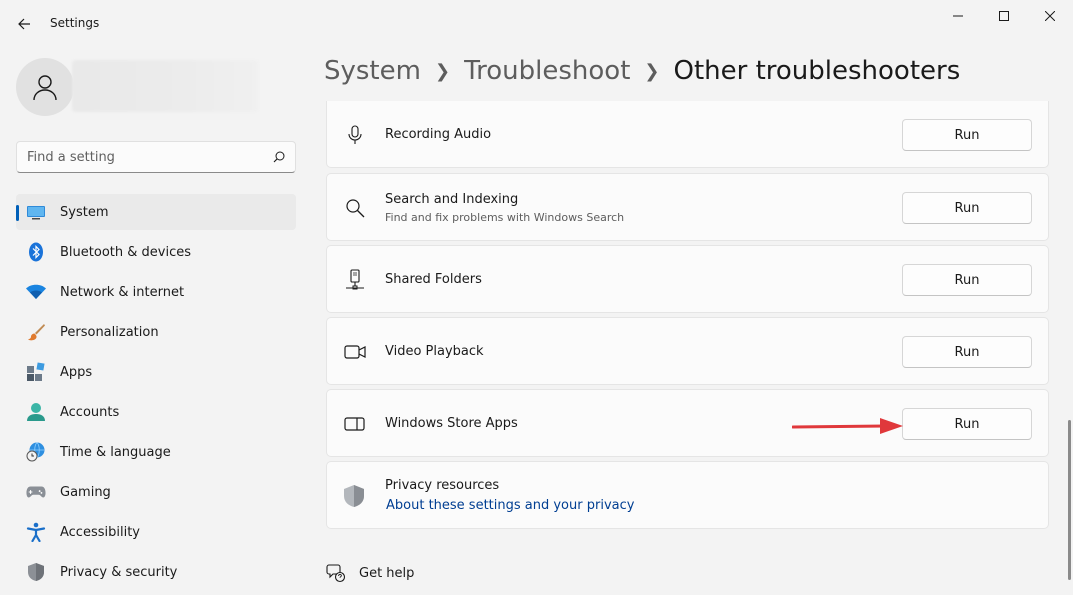  I want to click on troubleshooter-recording-audio: Recording Audio Run, so click(687, 134).